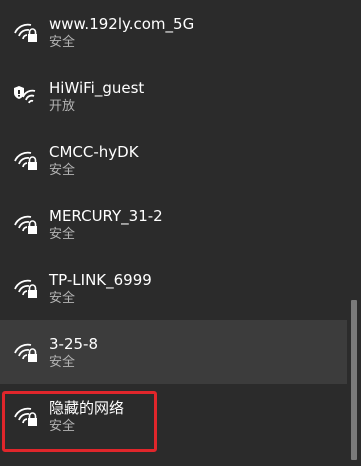 The height and width of the screenshot is (466, 361). What do you see at coordinates (173, 224) in the screenshot?
I see `network-item-mercury-31-2: MERCURY_31-2 安全` at bounding box center [173, 224].